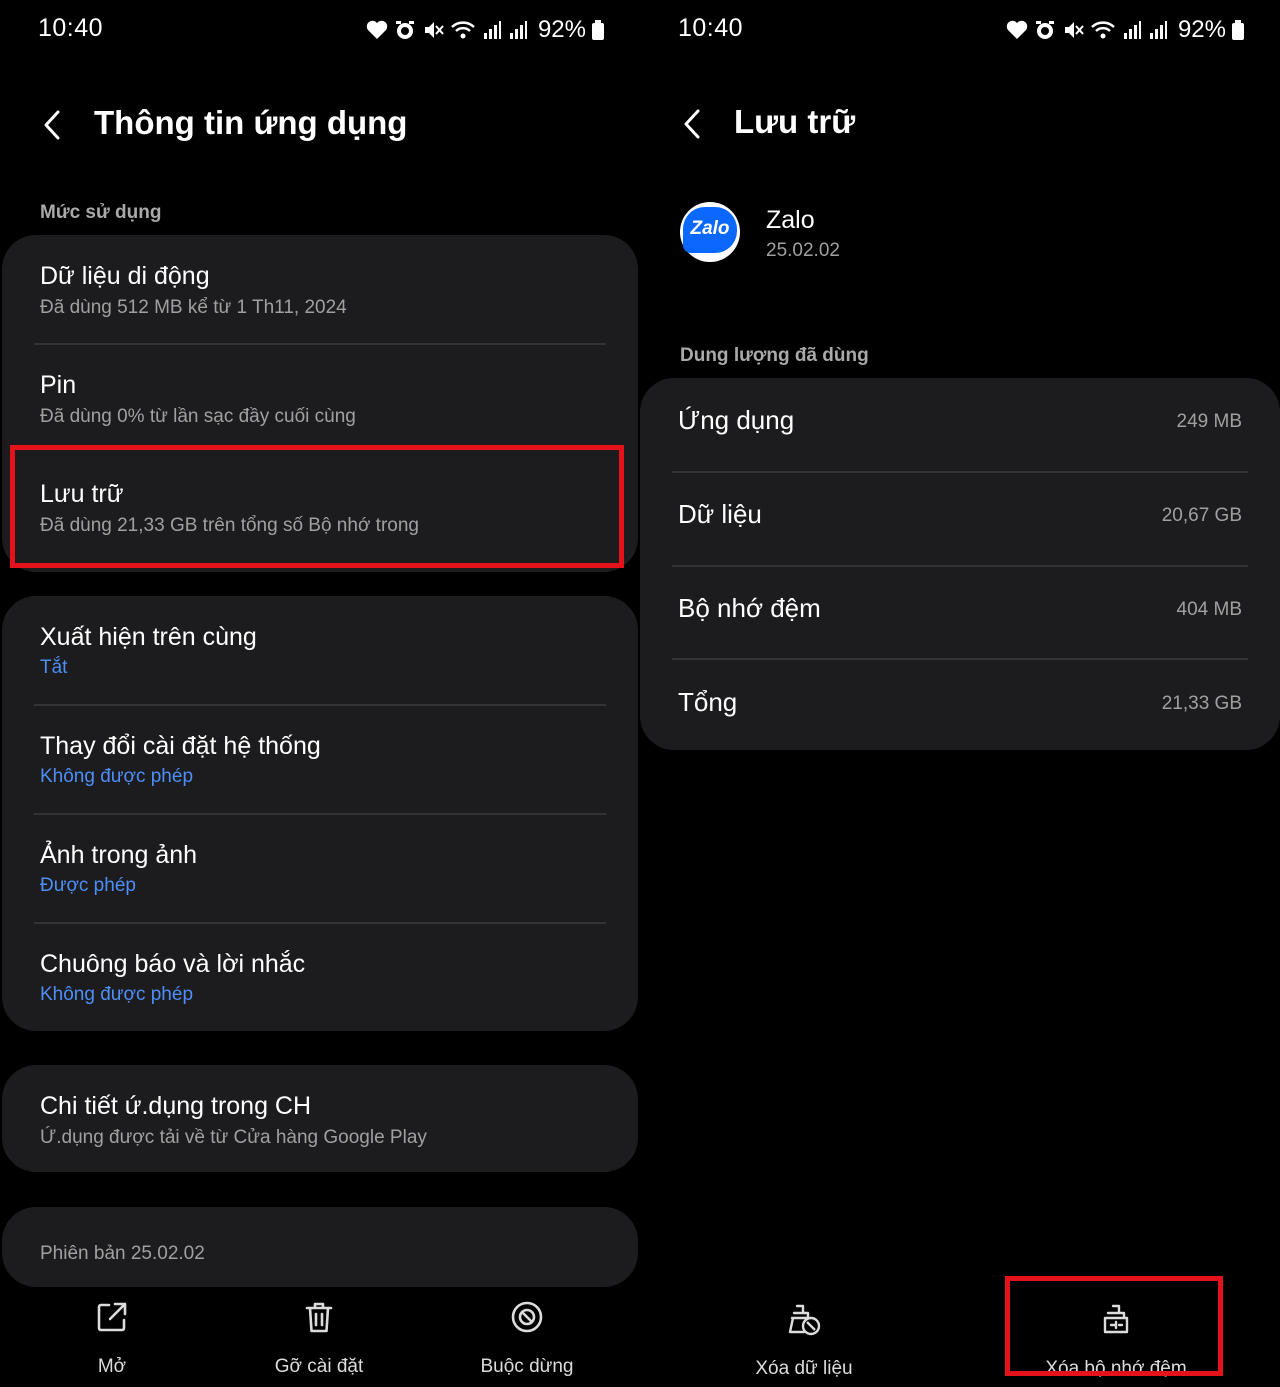 This screenshot has width=1280, height=1387. I want to click on section-label-used: Dung lượng đã dùng, so click(774, 355).